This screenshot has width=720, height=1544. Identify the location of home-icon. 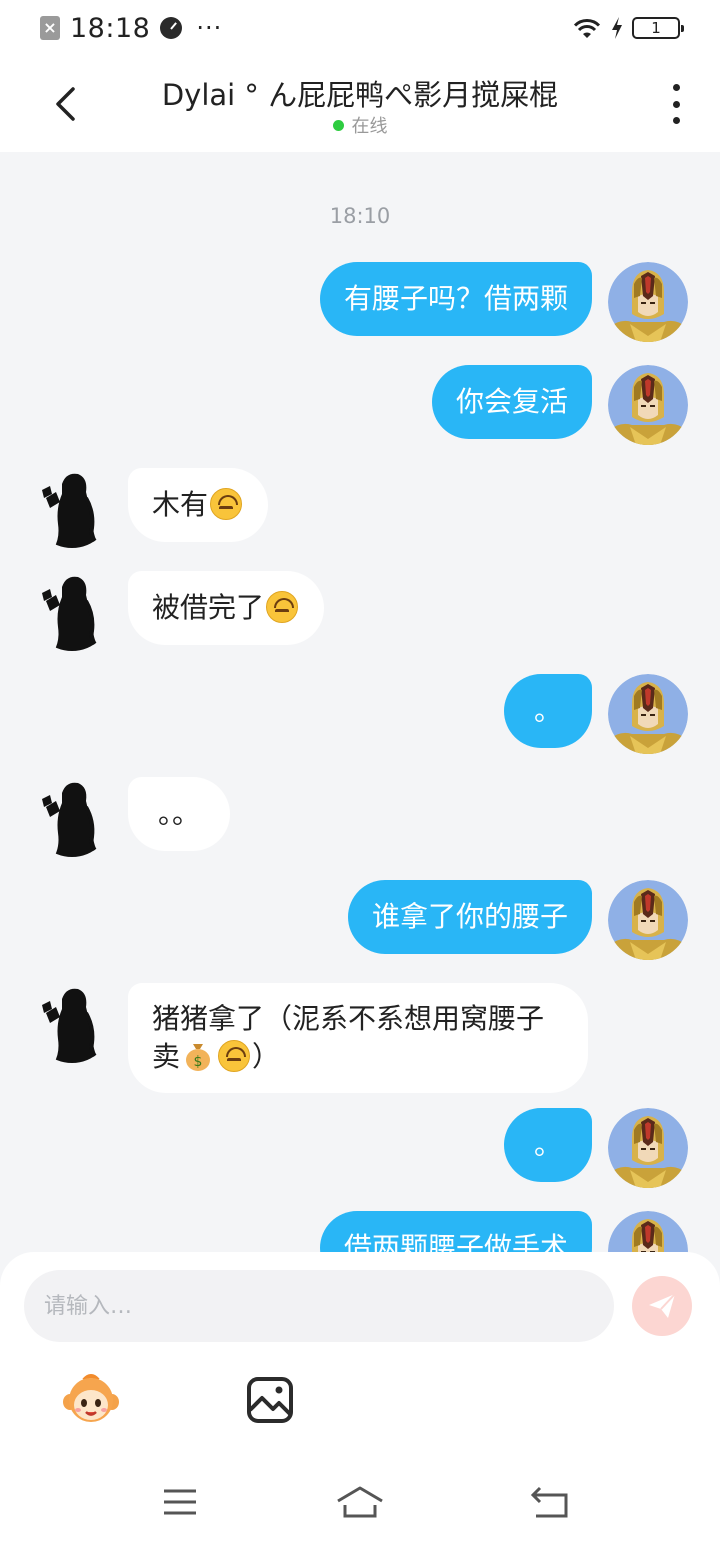
(360, 1502).